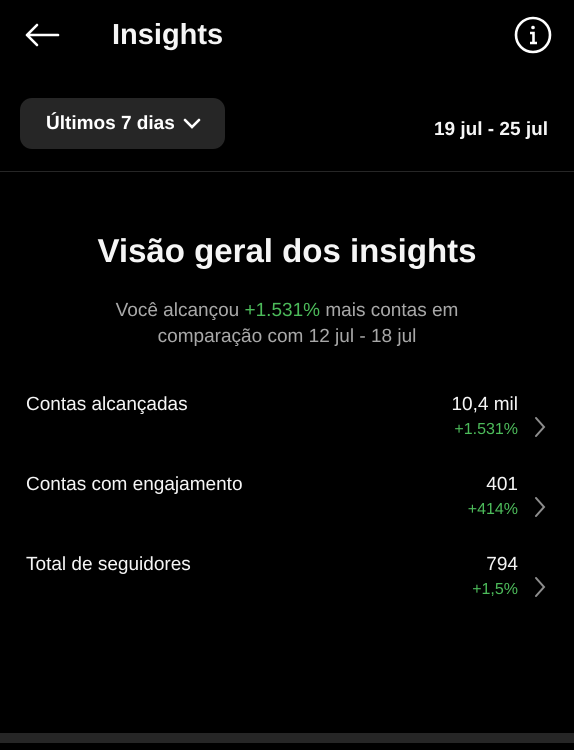  What do you see at coordinates (495, 590) in the screenshot?
I see `metric-change: +1,5%` at bounding box center [495, 590].